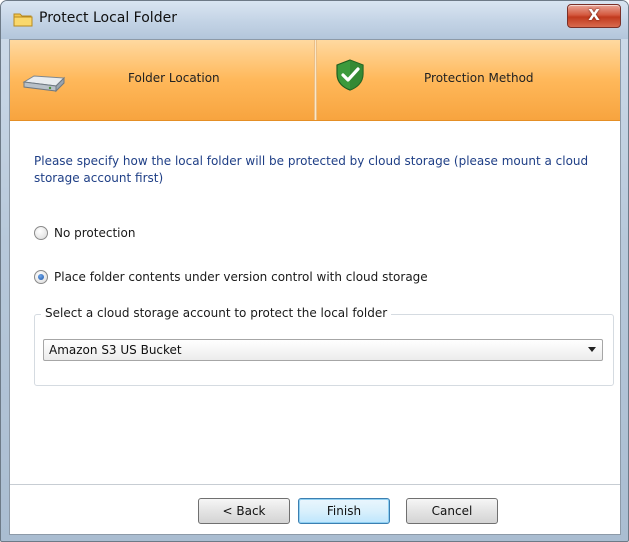 The image size is (629, 542). I want to click on folder-icon, so click(23, 20).